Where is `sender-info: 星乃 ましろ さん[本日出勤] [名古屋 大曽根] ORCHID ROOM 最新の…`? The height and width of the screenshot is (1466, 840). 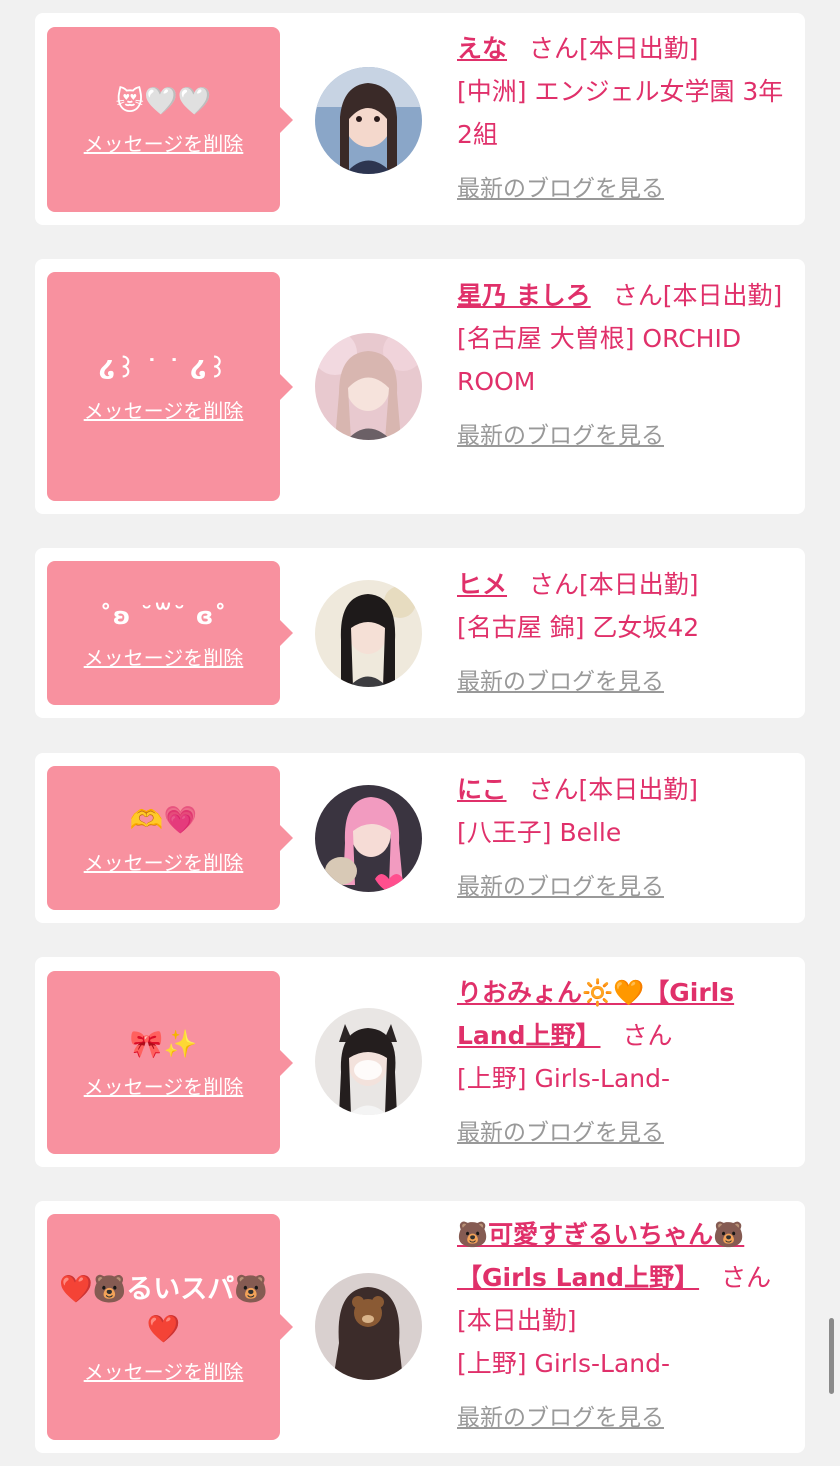 sender-info: 星乃 ましろ さん[本日出勤] [名古屋 大曽根] ORCHID ROOM 最新の… is located at coordinates (627, 366).